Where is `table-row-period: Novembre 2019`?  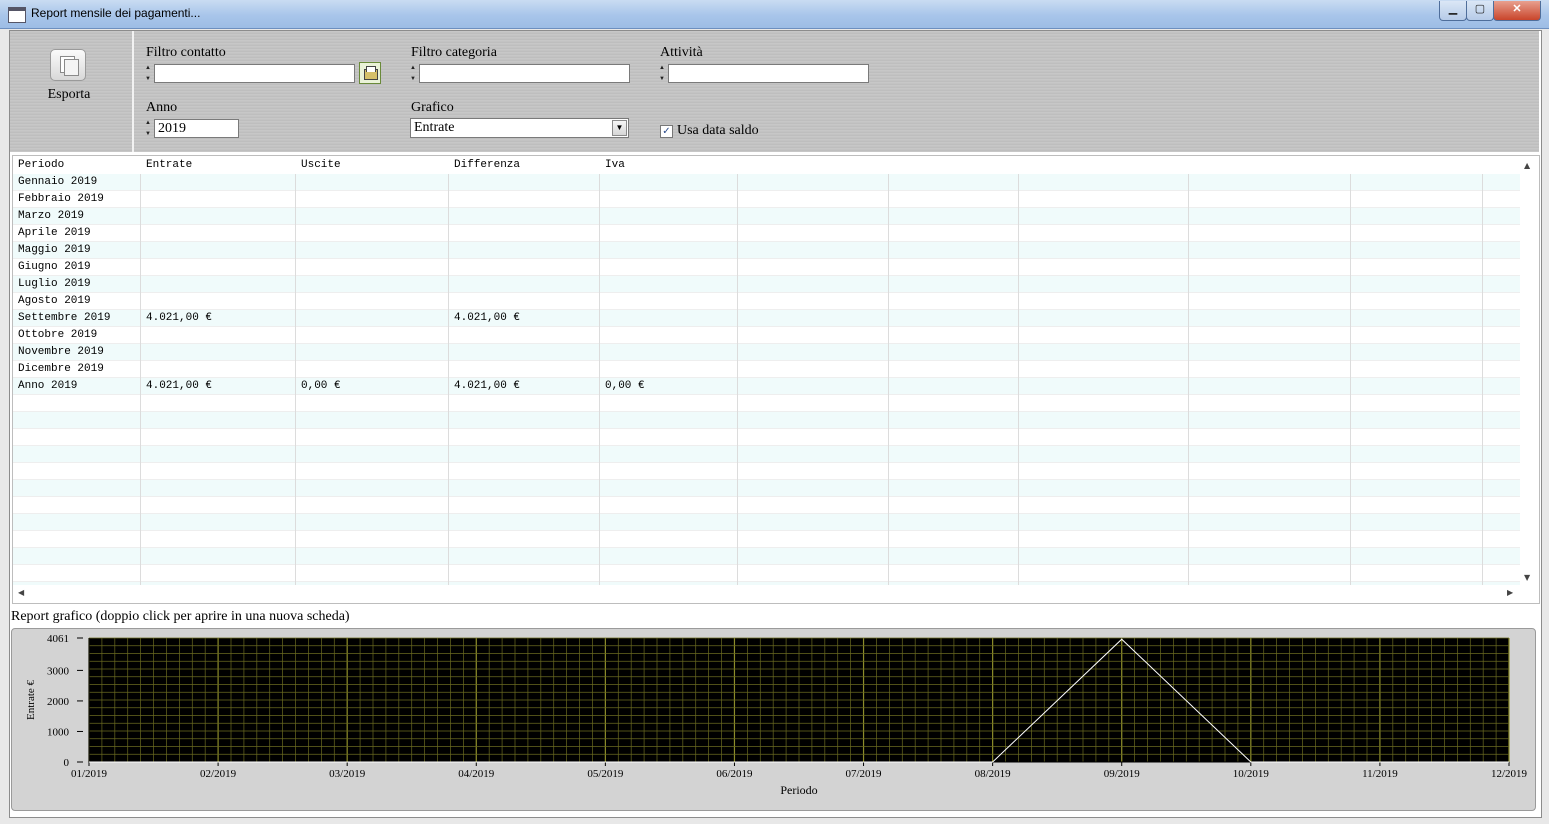 table-row-period: Novembre 2019 is located at coordinates (61, 352).